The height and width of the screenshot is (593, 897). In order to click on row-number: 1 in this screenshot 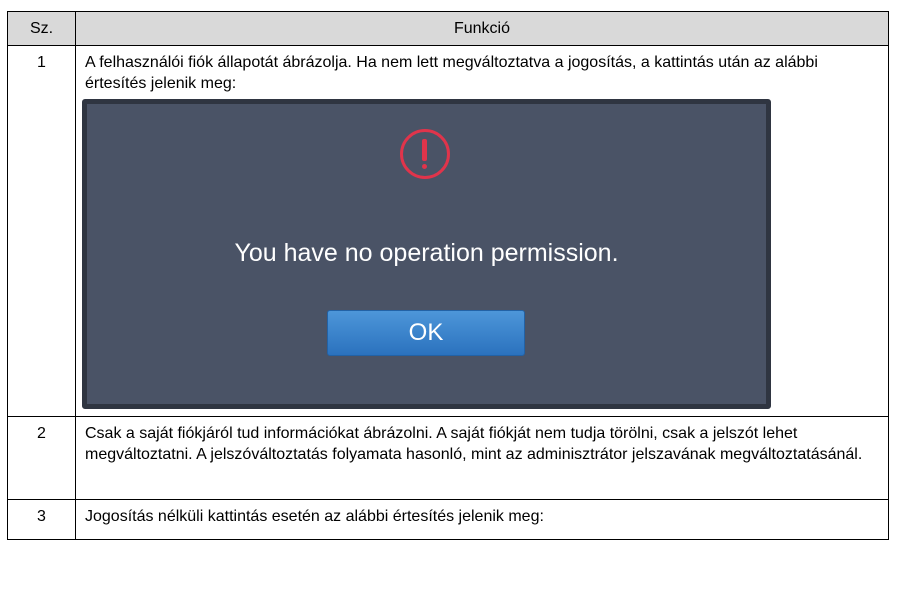, I will do `click(41, 231)`.